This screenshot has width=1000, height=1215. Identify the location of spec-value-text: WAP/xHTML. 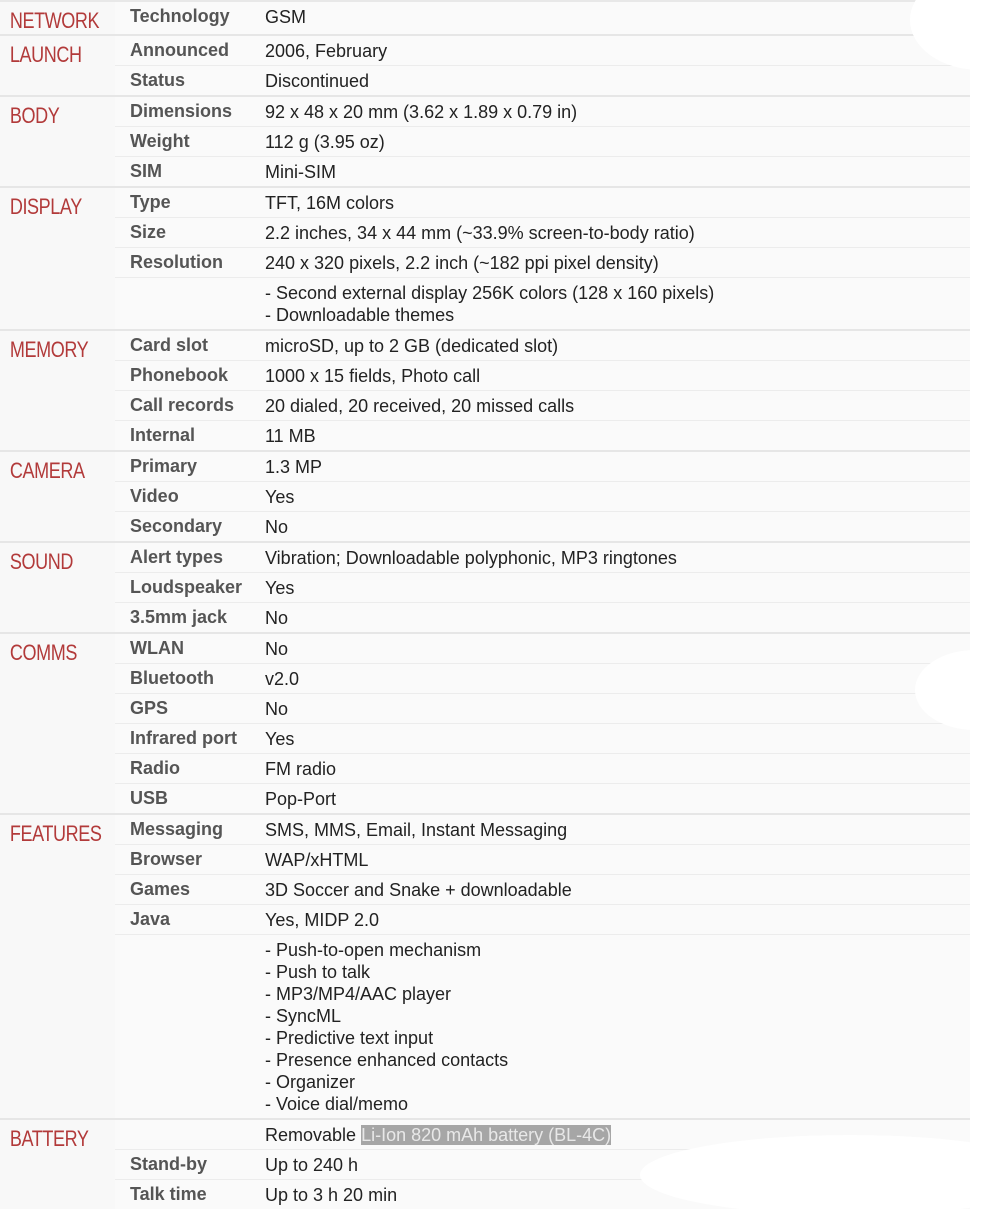
(317, 860).